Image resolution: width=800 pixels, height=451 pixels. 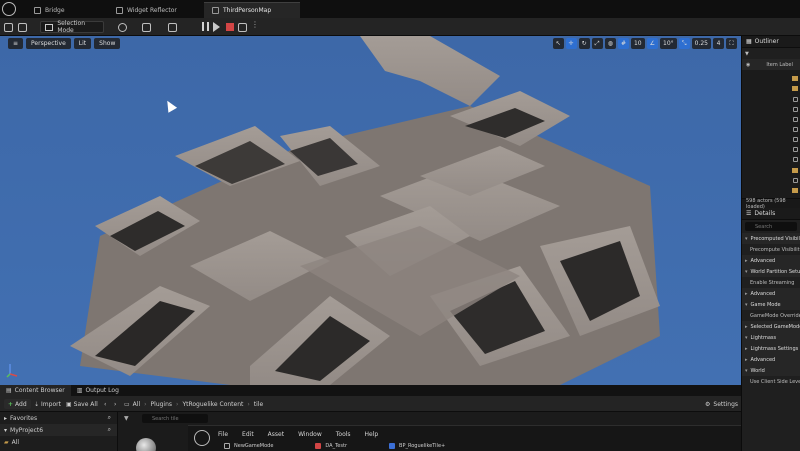 I want to click on details-row: World, so click(x=771, y=370).